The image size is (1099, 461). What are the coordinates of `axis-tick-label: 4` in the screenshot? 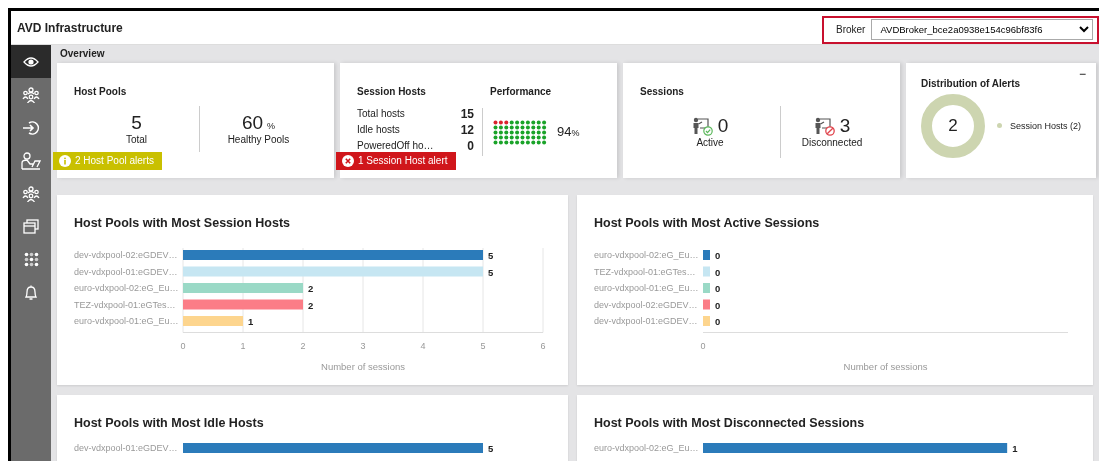 It's located at (423, 345).